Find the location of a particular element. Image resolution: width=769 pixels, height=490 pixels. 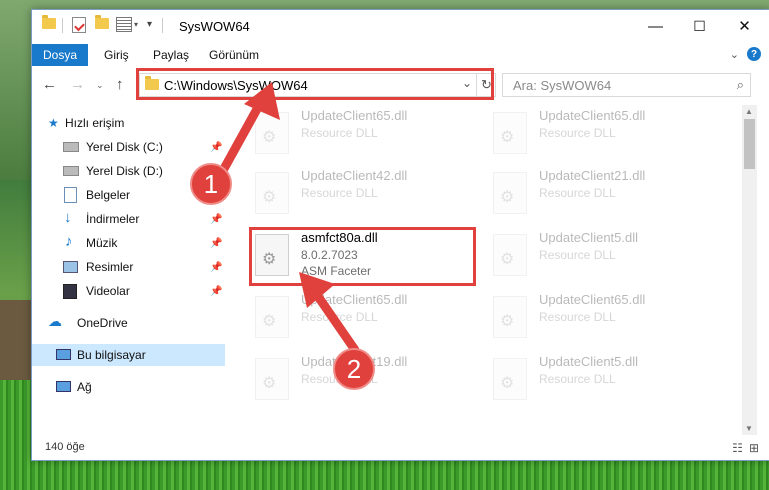

properties-icon is located at coordinates (79, 25).